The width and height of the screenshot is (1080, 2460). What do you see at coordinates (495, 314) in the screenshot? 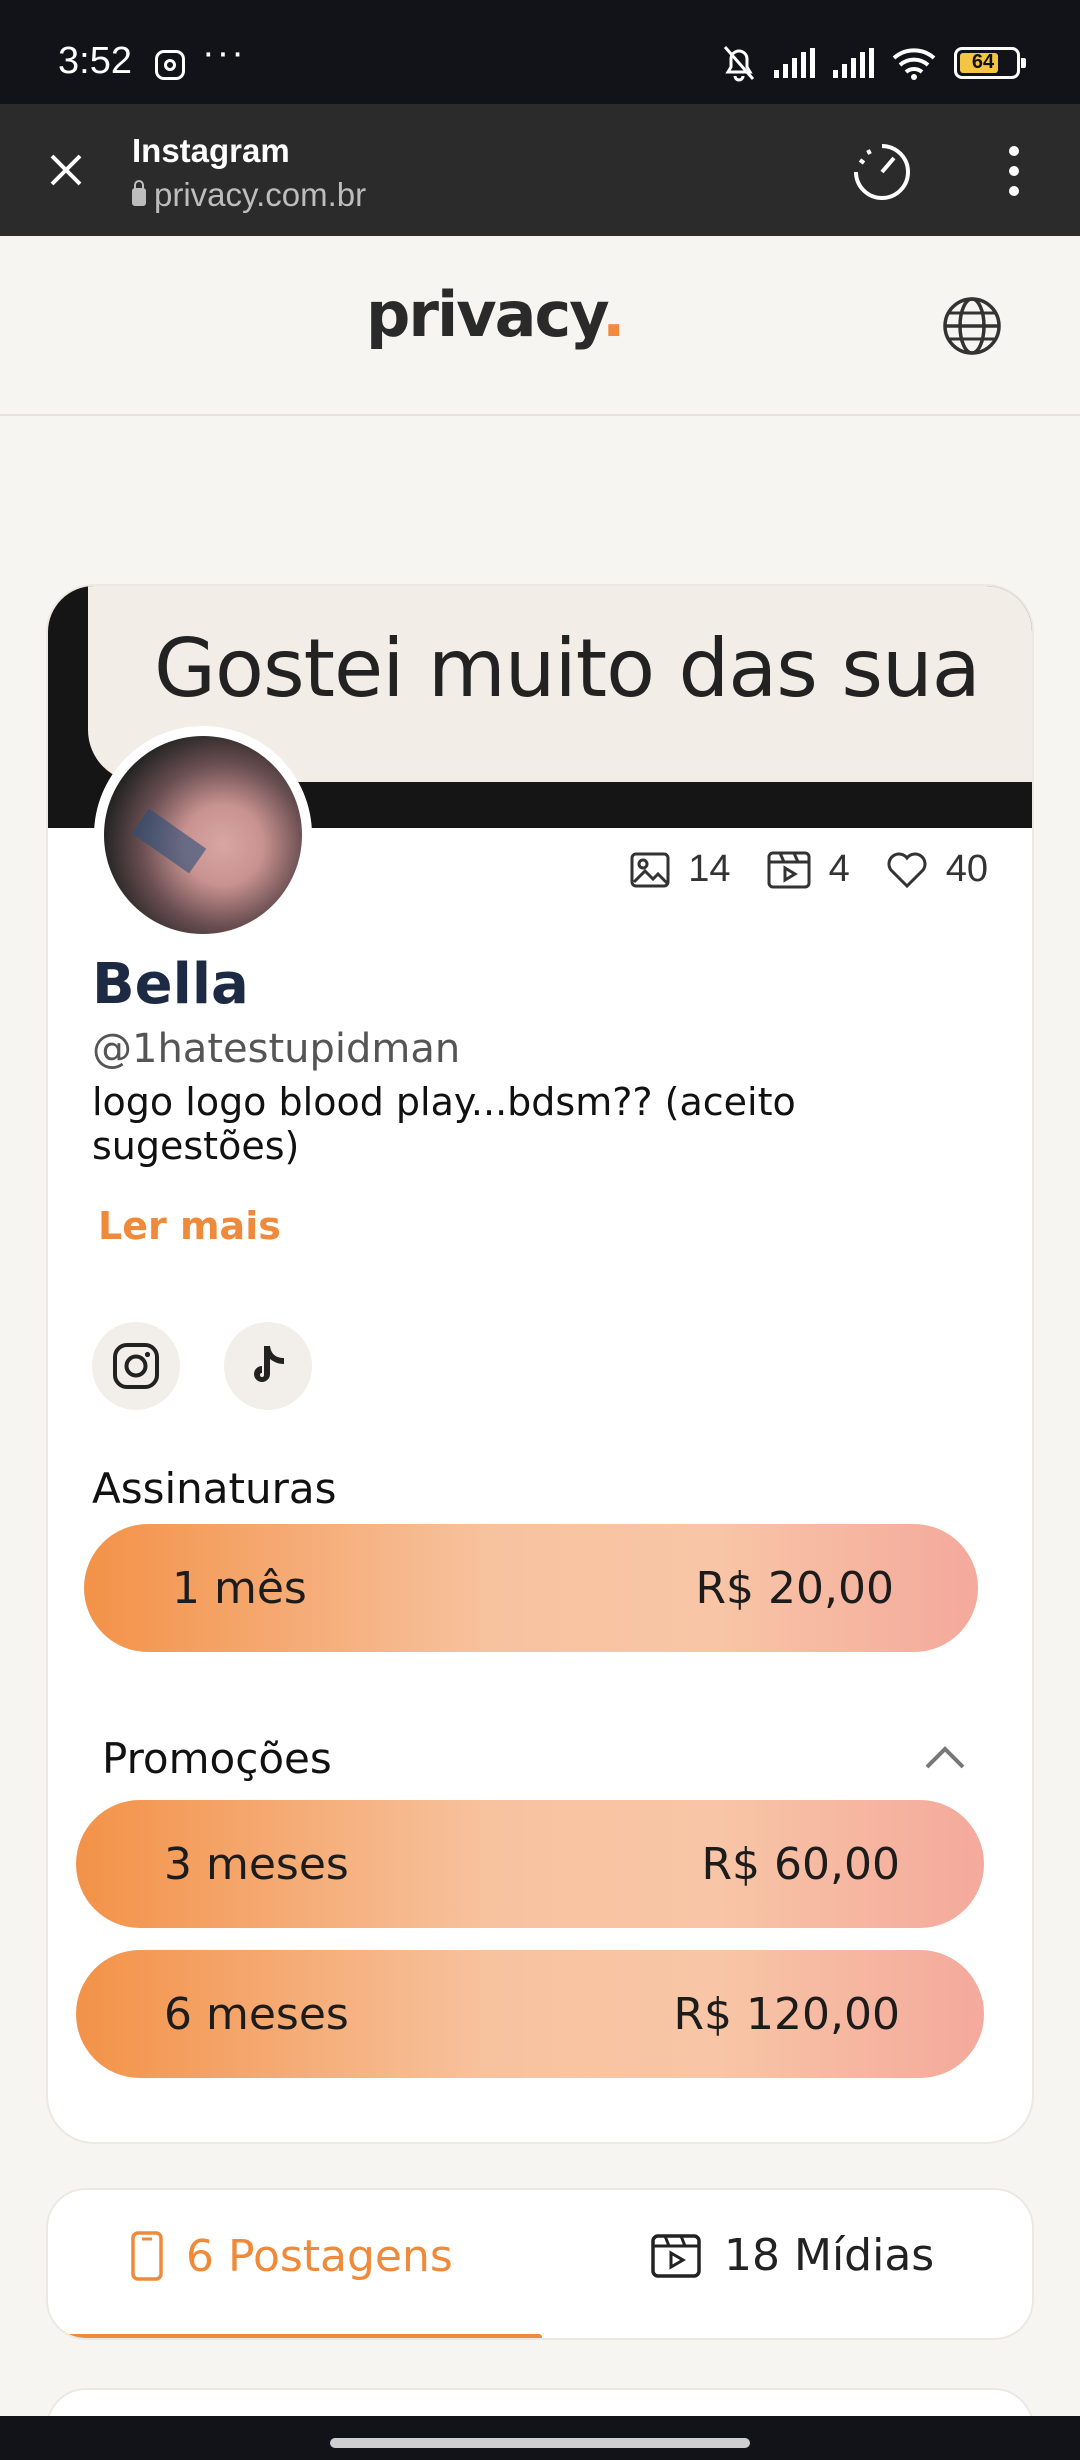
I see `privacy-logo: privacy.` at bounding box center [495, 314].